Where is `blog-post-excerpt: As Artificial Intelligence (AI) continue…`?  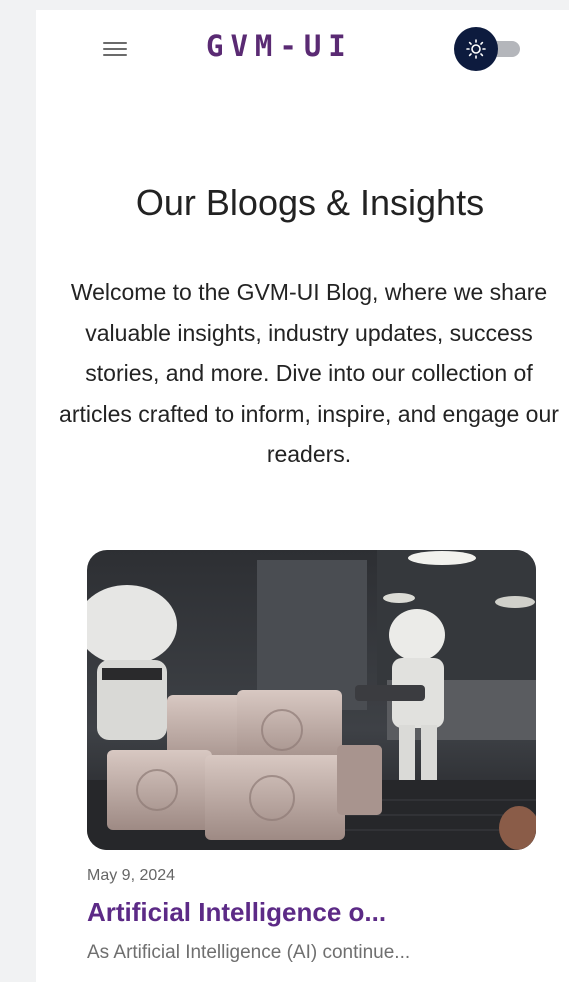
blog-post-excerpt: As Artificial Intelligence (AI) continue… is located at coordinates (249, 952).